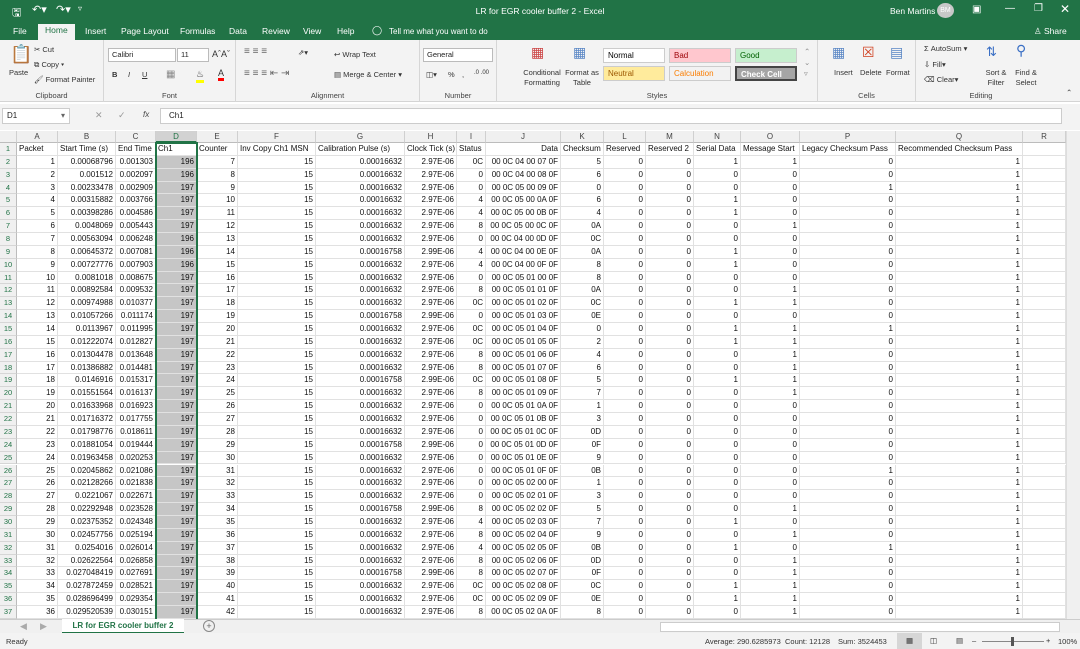 This screenshot has height=649, width=1080. What do you see at coordinates (523, 419) in the screenshot?
I see `cell: 00 0C 05 01 0B 0F` at bounding box center [523, 419].